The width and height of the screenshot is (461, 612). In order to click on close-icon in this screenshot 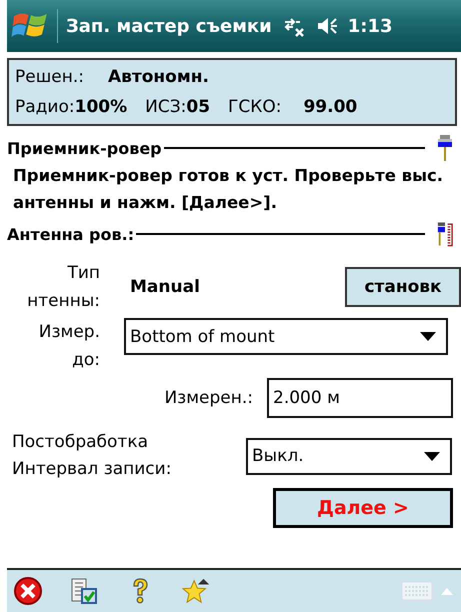, I will do `click(28, 591)`.